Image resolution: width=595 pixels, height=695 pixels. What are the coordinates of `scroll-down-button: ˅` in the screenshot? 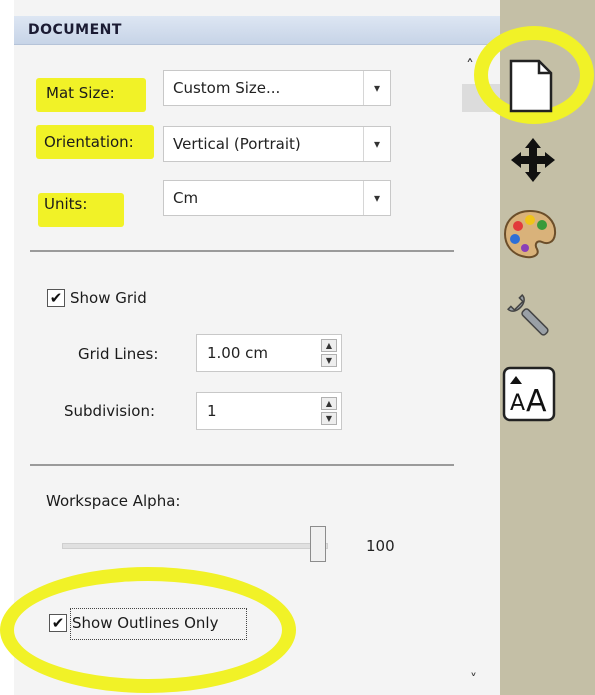 It's located at (473, 680).